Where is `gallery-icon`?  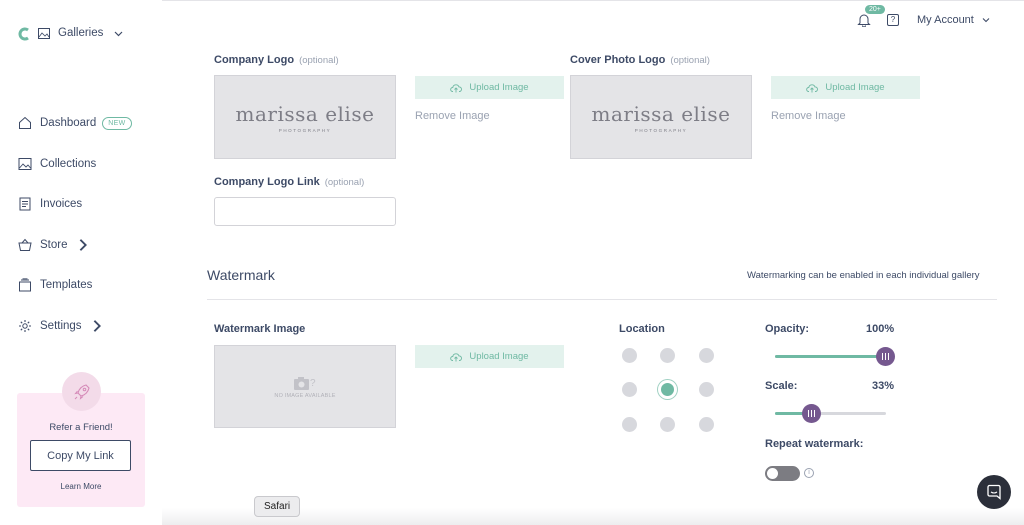 gallery-icon is located at coordinates (44, 33).